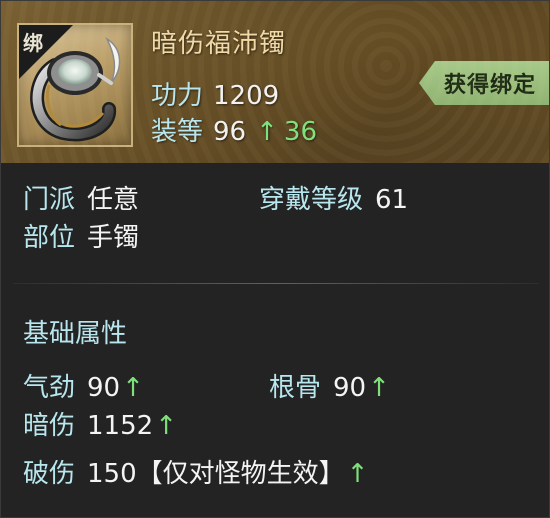 Image resolution: width=550 pixels, height=518 pixels. Describe the element at coordinates (75, 334) in the screenshot. I see `base-attributes-title: 基础属性` at that location.